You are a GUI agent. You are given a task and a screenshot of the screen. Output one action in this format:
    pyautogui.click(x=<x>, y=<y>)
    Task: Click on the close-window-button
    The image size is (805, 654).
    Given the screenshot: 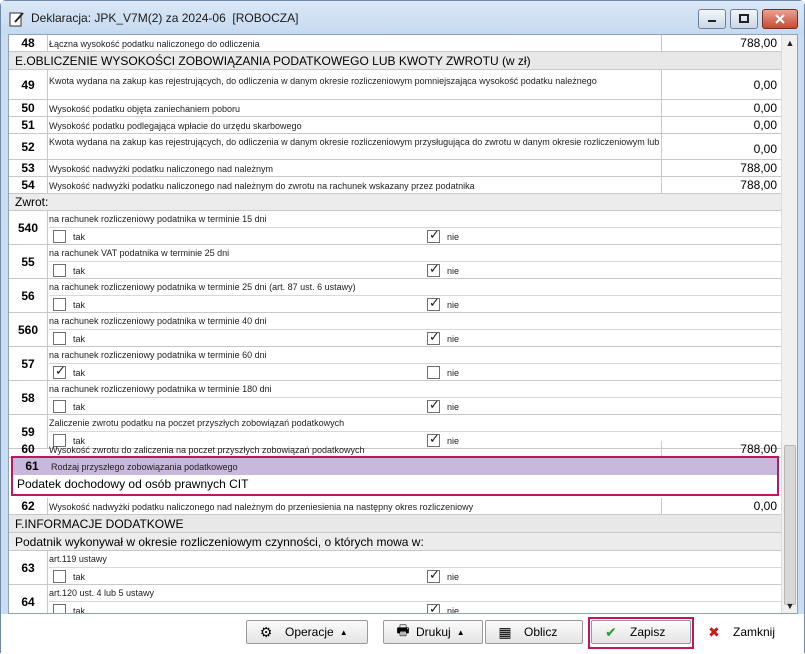 What is the action you would take?
    pyautogui.click(x=780, y=19)
    